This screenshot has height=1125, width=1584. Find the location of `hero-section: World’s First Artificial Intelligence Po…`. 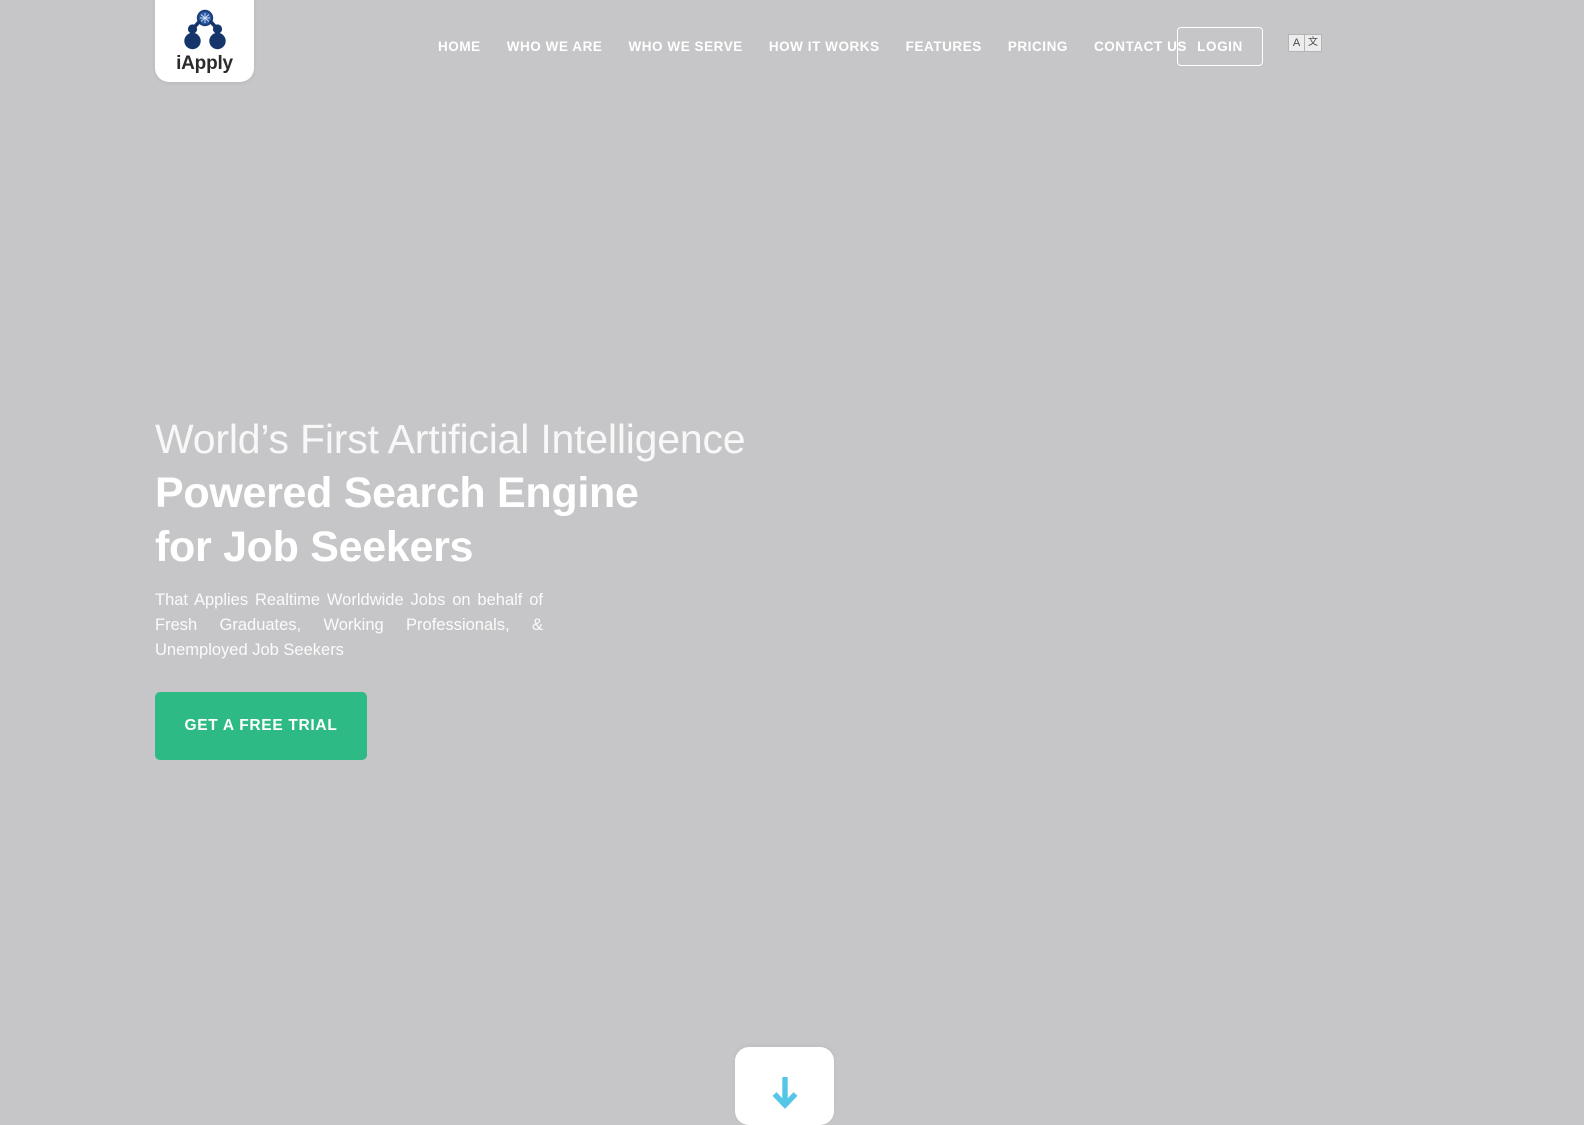

hero-section: World’s First Artificial Intelligence Po… is located at coordinates (505, 586).